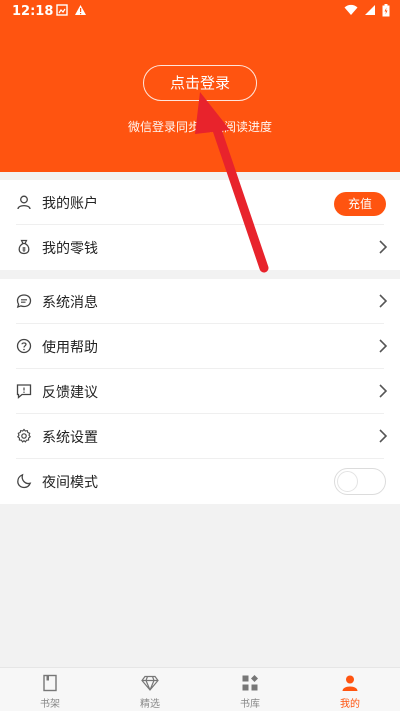  Describe the element at coordinates (200, 481) in the screenshot. I see `night-mode-row: 夜间模式` at that location.